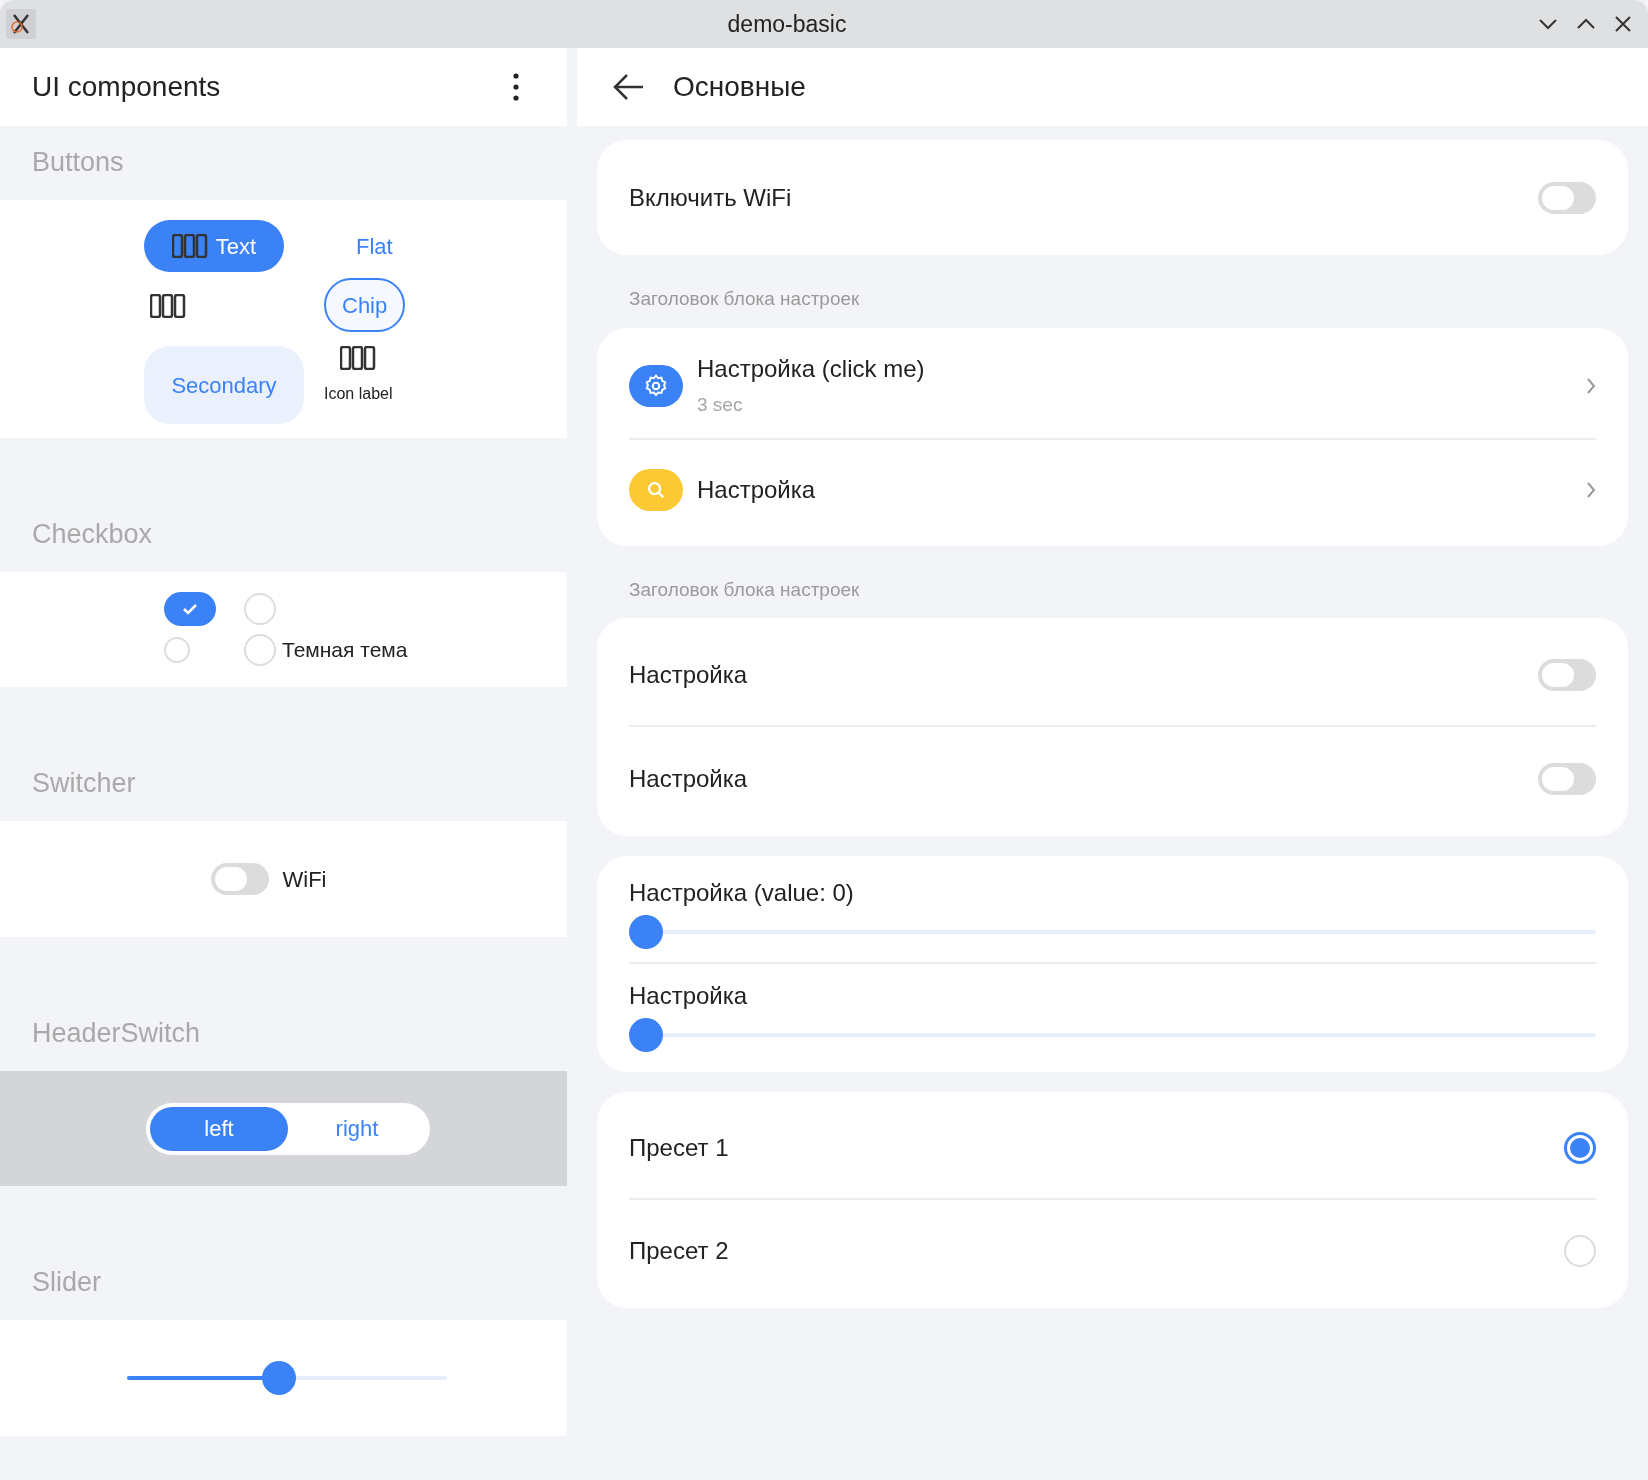 The image size is (1648, 1480). What do you see at coordinates (92, 534) in the screenshot?
I see `section-title: Checkbox` at bounding box center [92, 534].